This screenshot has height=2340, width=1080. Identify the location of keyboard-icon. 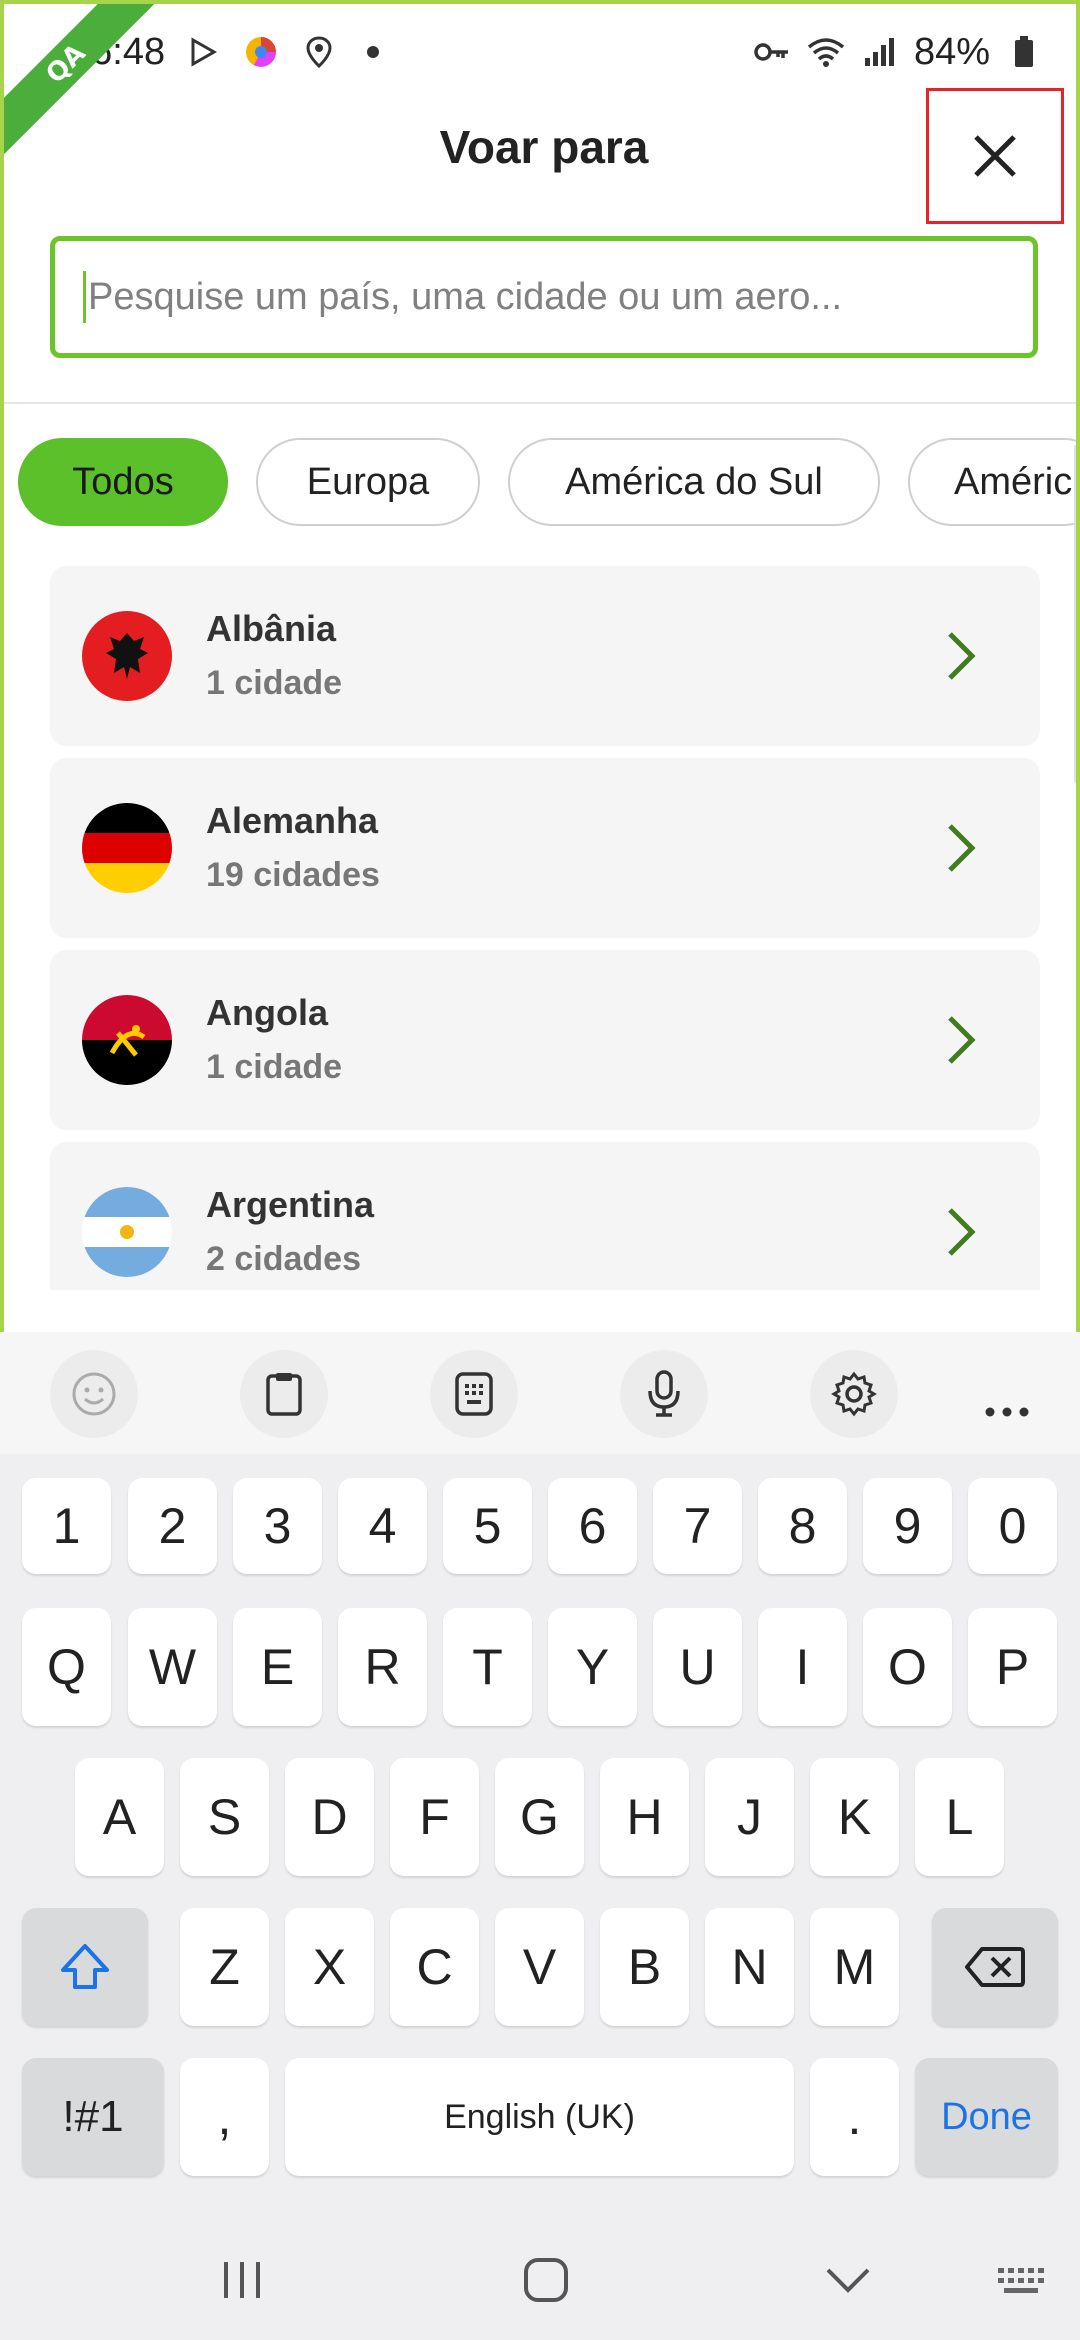
(1021, 2280).